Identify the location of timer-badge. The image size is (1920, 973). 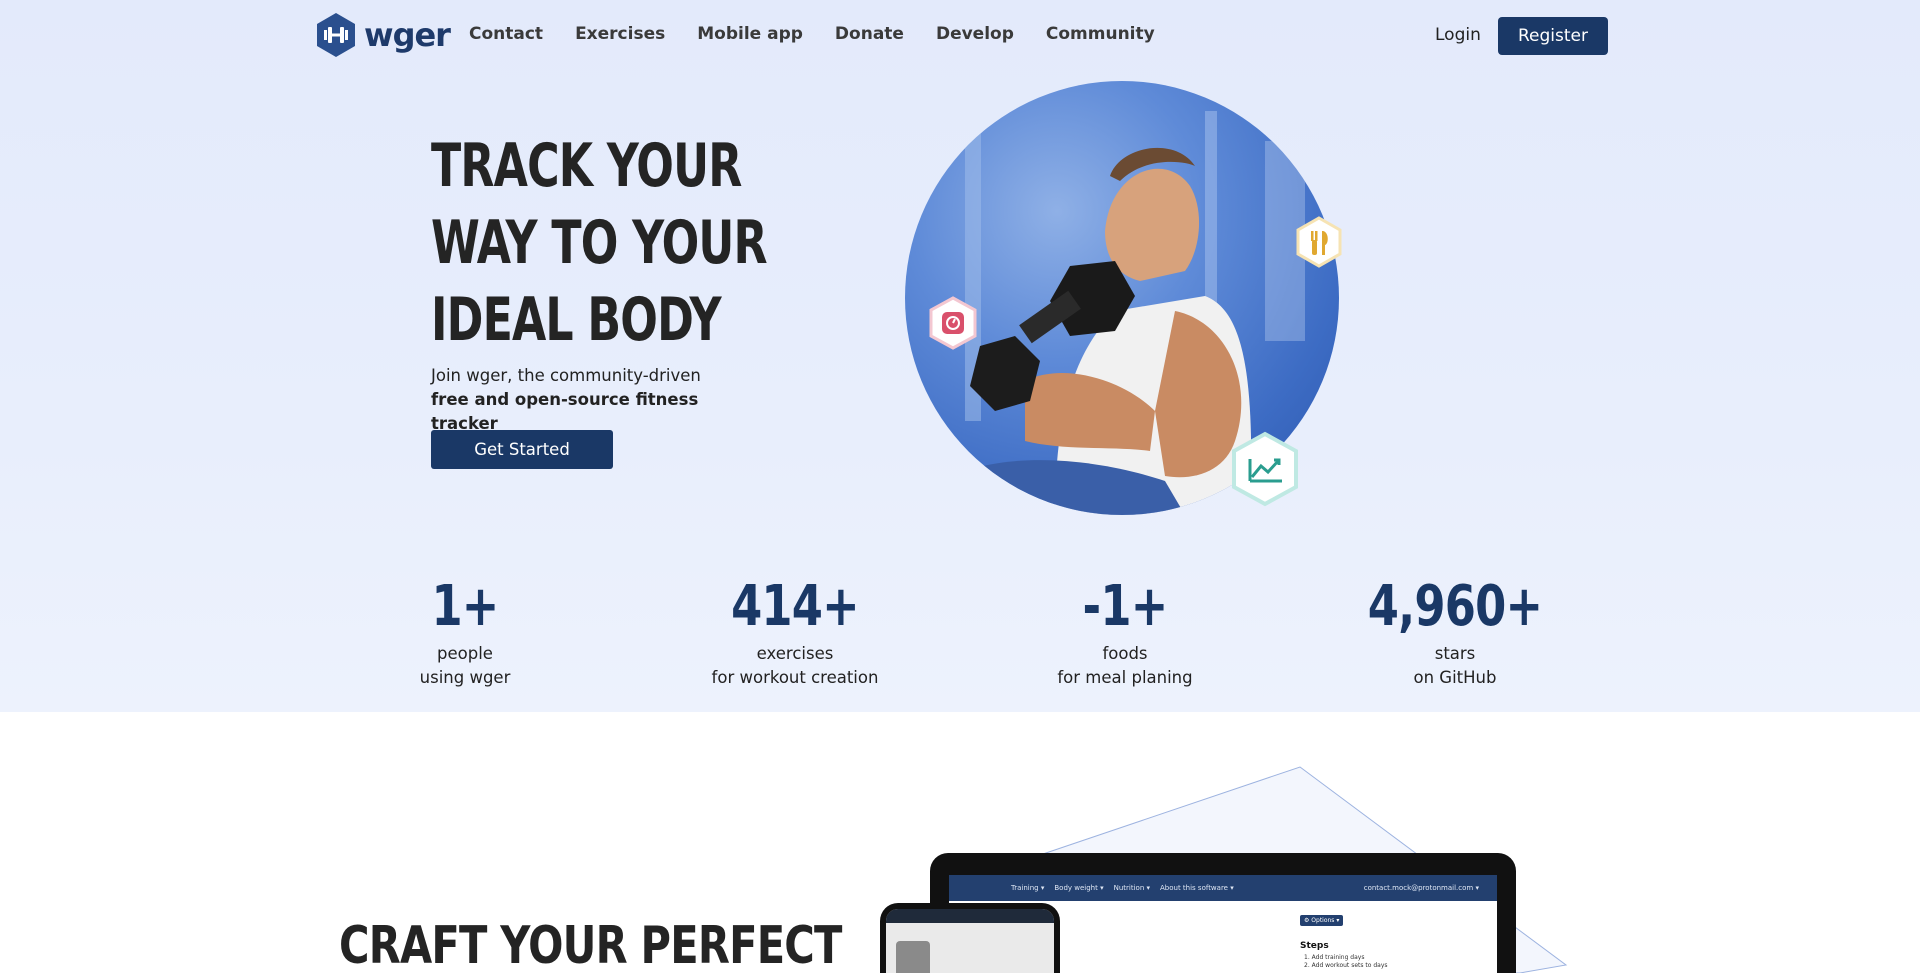
(953, 323).